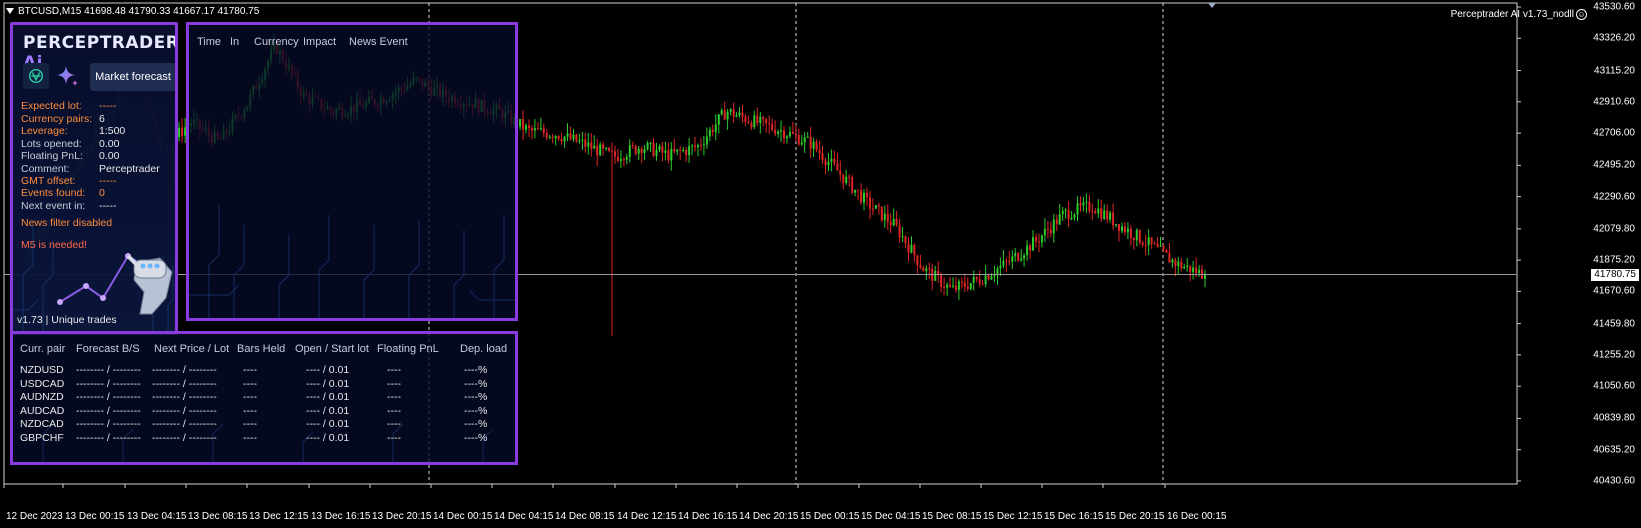 This screenshot has height=528, width=1641. Describe the element at coordinates (476, 370) in the screenshot. I see `trade-cell: ----%` at that location.